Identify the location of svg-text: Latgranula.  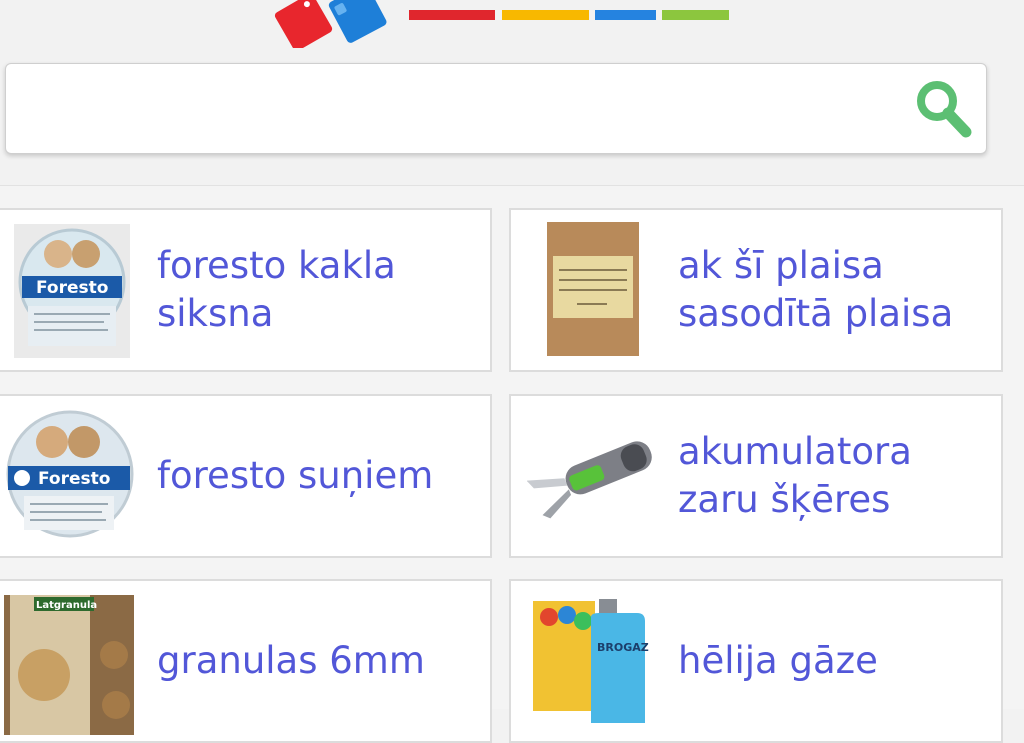
(66, 605).